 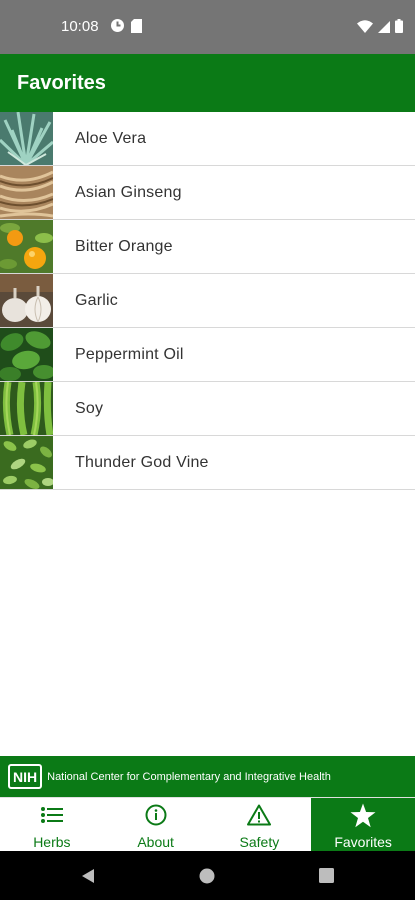 I want to click on list-item-thunder-god-vine: Thunder God Vine, so click(x=207, y=463).